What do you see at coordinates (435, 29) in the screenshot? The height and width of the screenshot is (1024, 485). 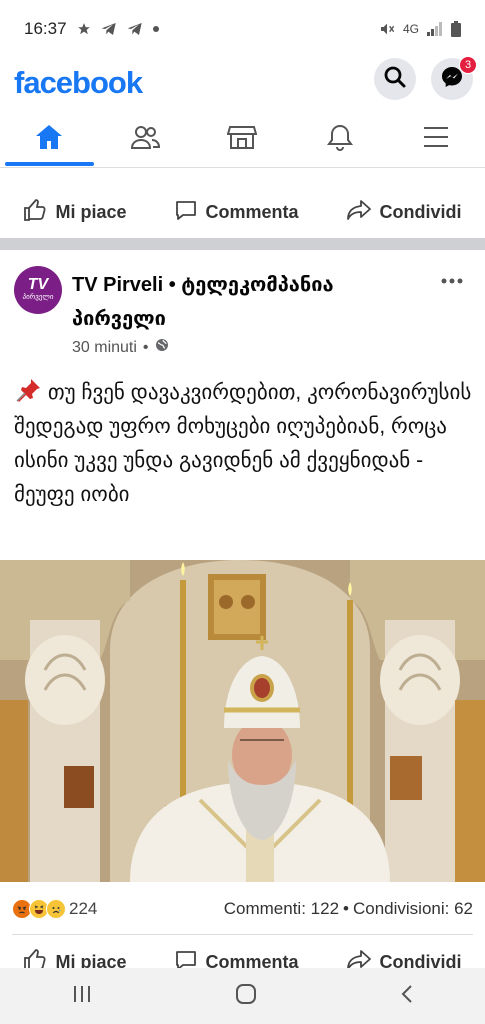 I see `signal-icon` at bounding box center [435, 29].